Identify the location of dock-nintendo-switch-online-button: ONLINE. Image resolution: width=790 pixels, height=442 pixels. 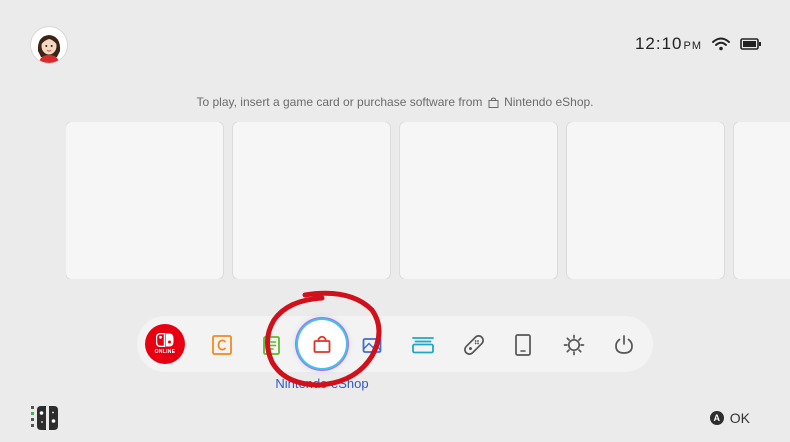
(165, 344).